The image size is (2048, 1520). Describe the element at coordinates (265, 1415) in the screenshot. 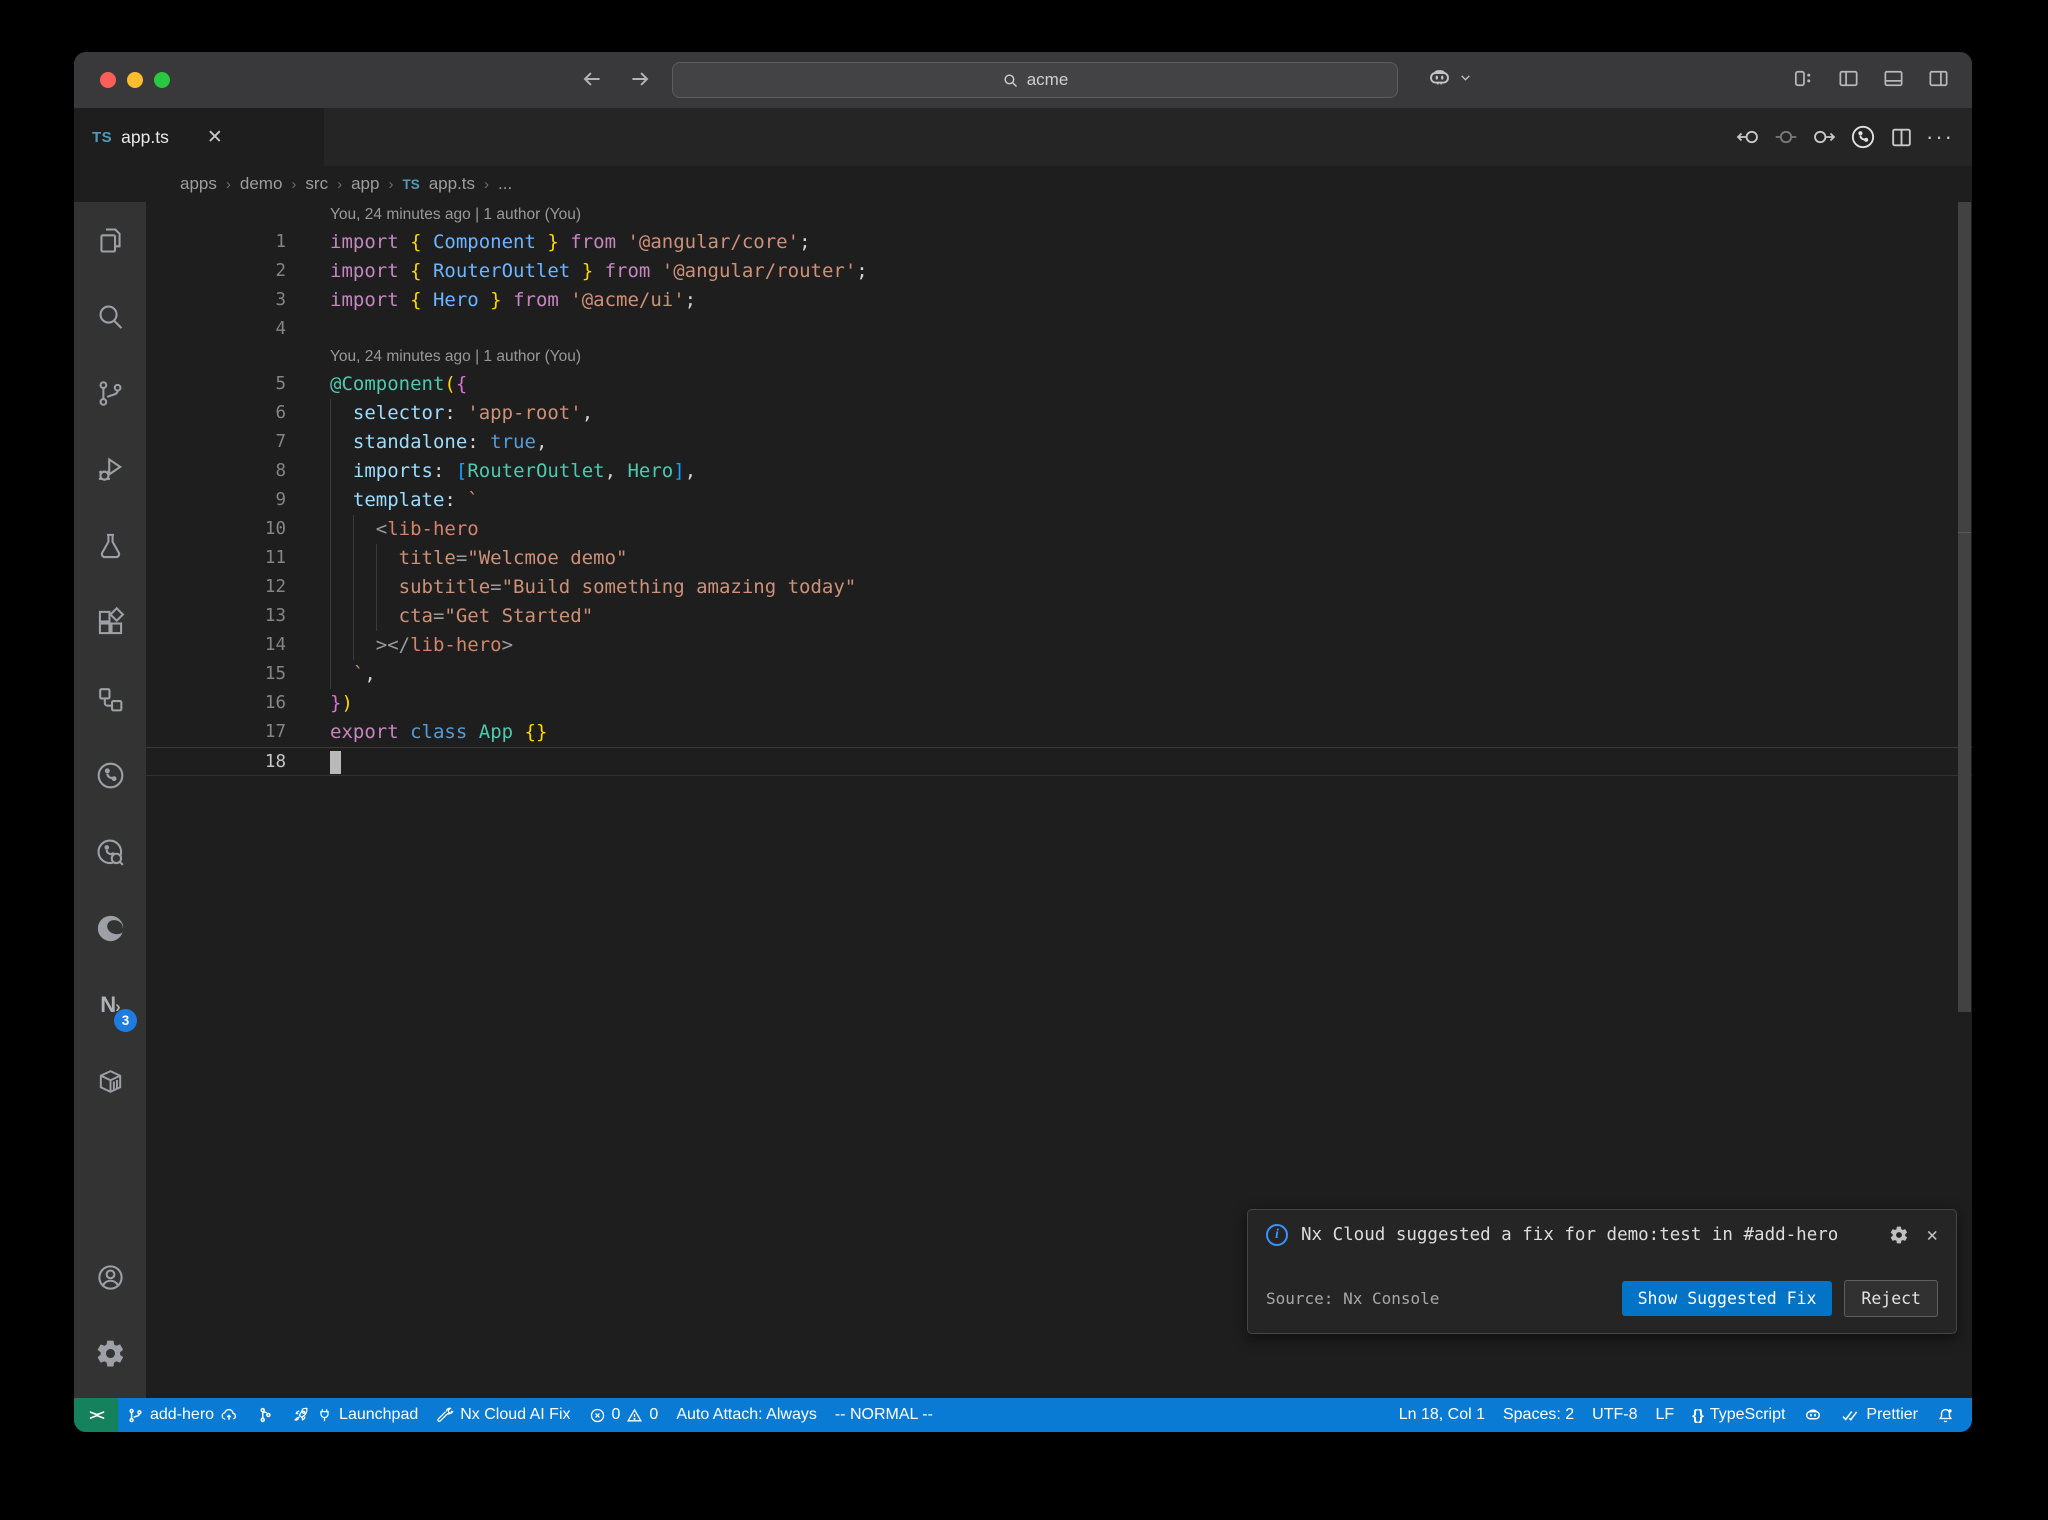

I see `source-control-graph-item` at that location.